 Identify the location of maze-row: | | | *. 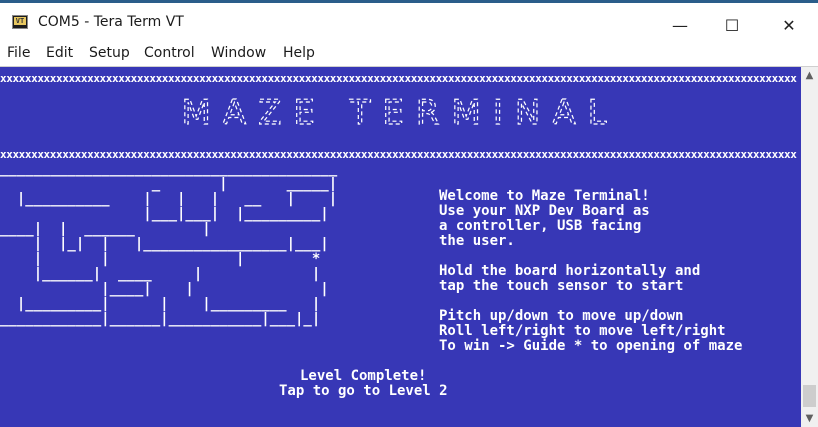
(160, 259).